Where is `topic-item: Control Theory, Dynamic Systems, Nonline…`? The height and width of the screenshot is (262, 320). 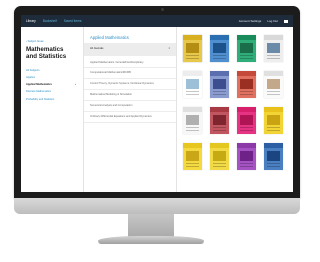
topic-item: Control Theory, Dynamic Systems, Nonline… is located at coordinates (130, 84).